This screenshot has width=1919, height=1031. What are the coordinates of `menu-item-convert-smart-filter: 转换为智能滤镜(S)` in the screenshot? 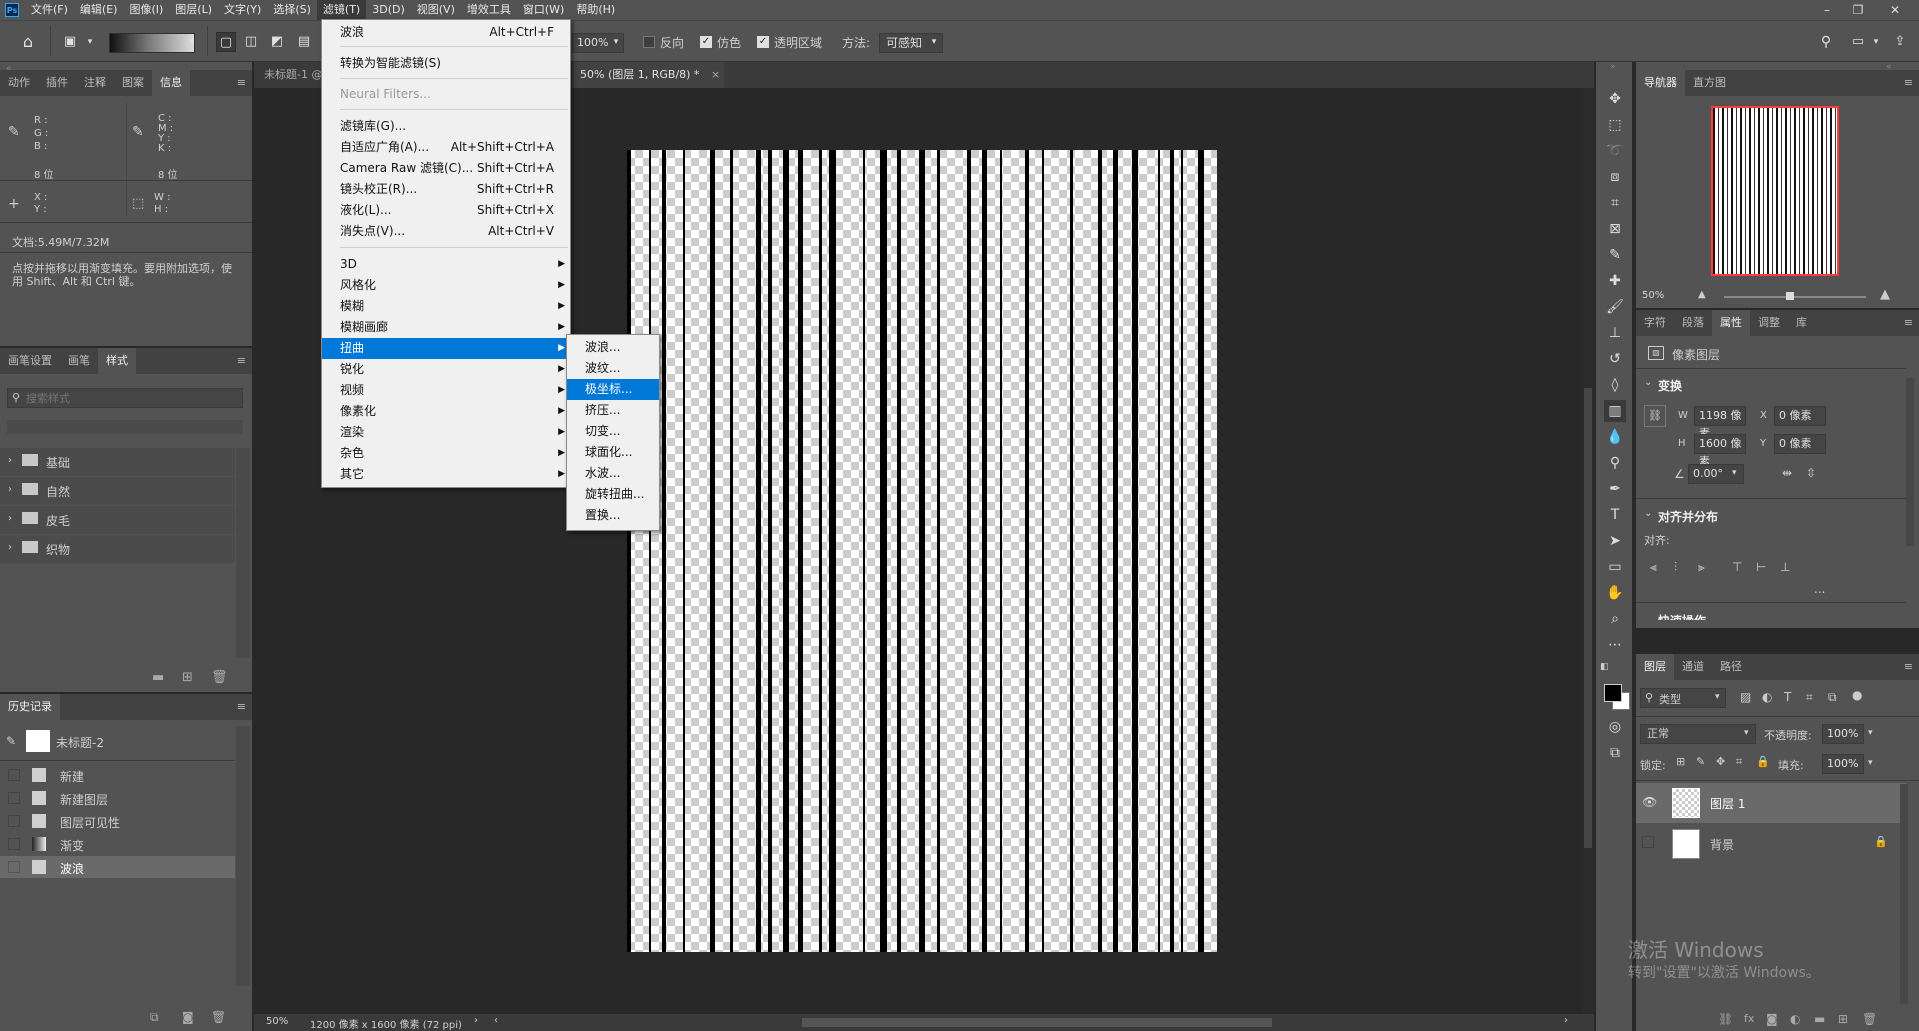 It's located at (446, 63).